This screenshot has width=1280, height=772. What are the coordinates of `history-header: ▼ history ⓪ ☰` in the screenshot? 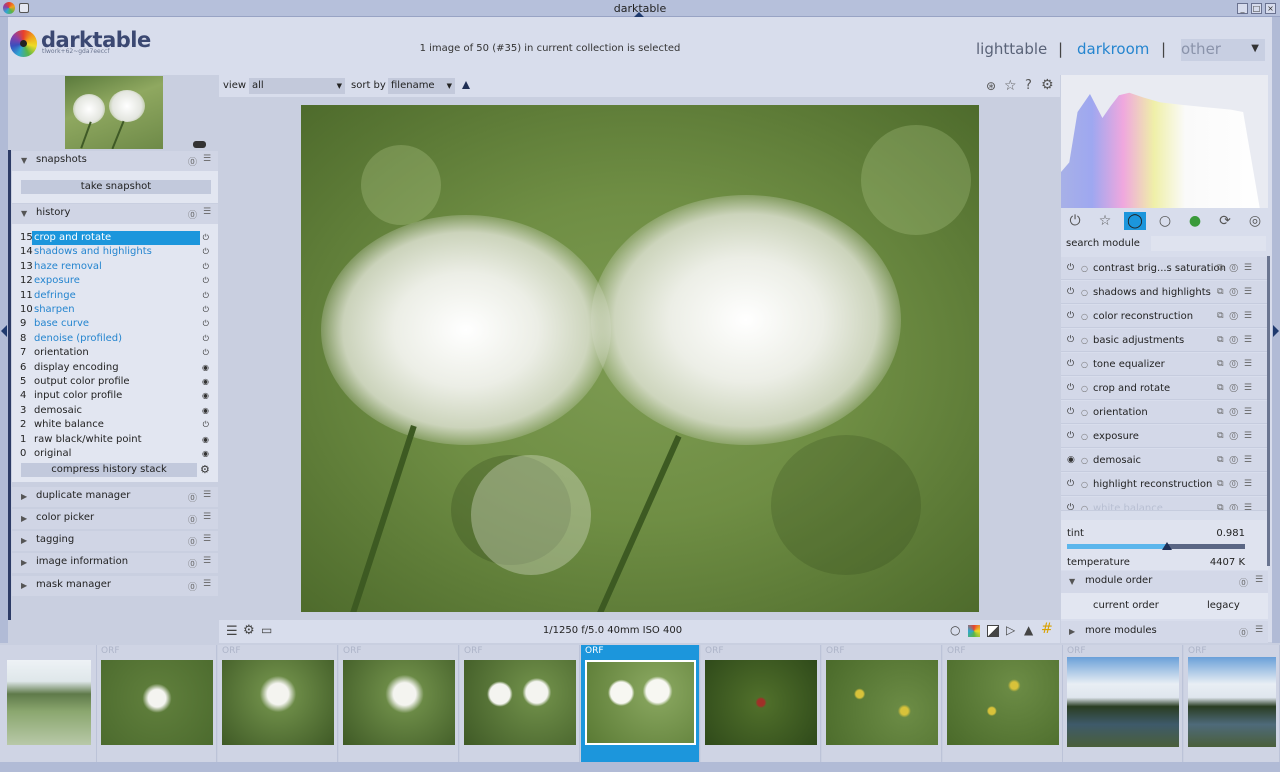 It's located at (115, 214).